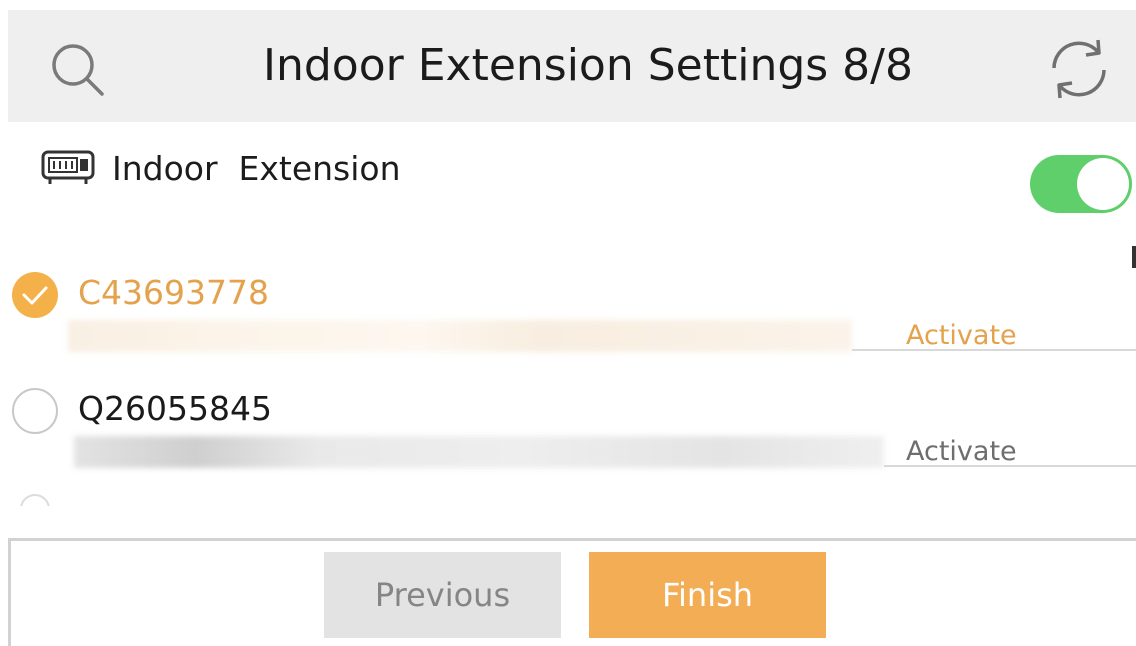 This screenshot has width=1136, height=646. I want to click on refresh-button, so click(1079, 69).